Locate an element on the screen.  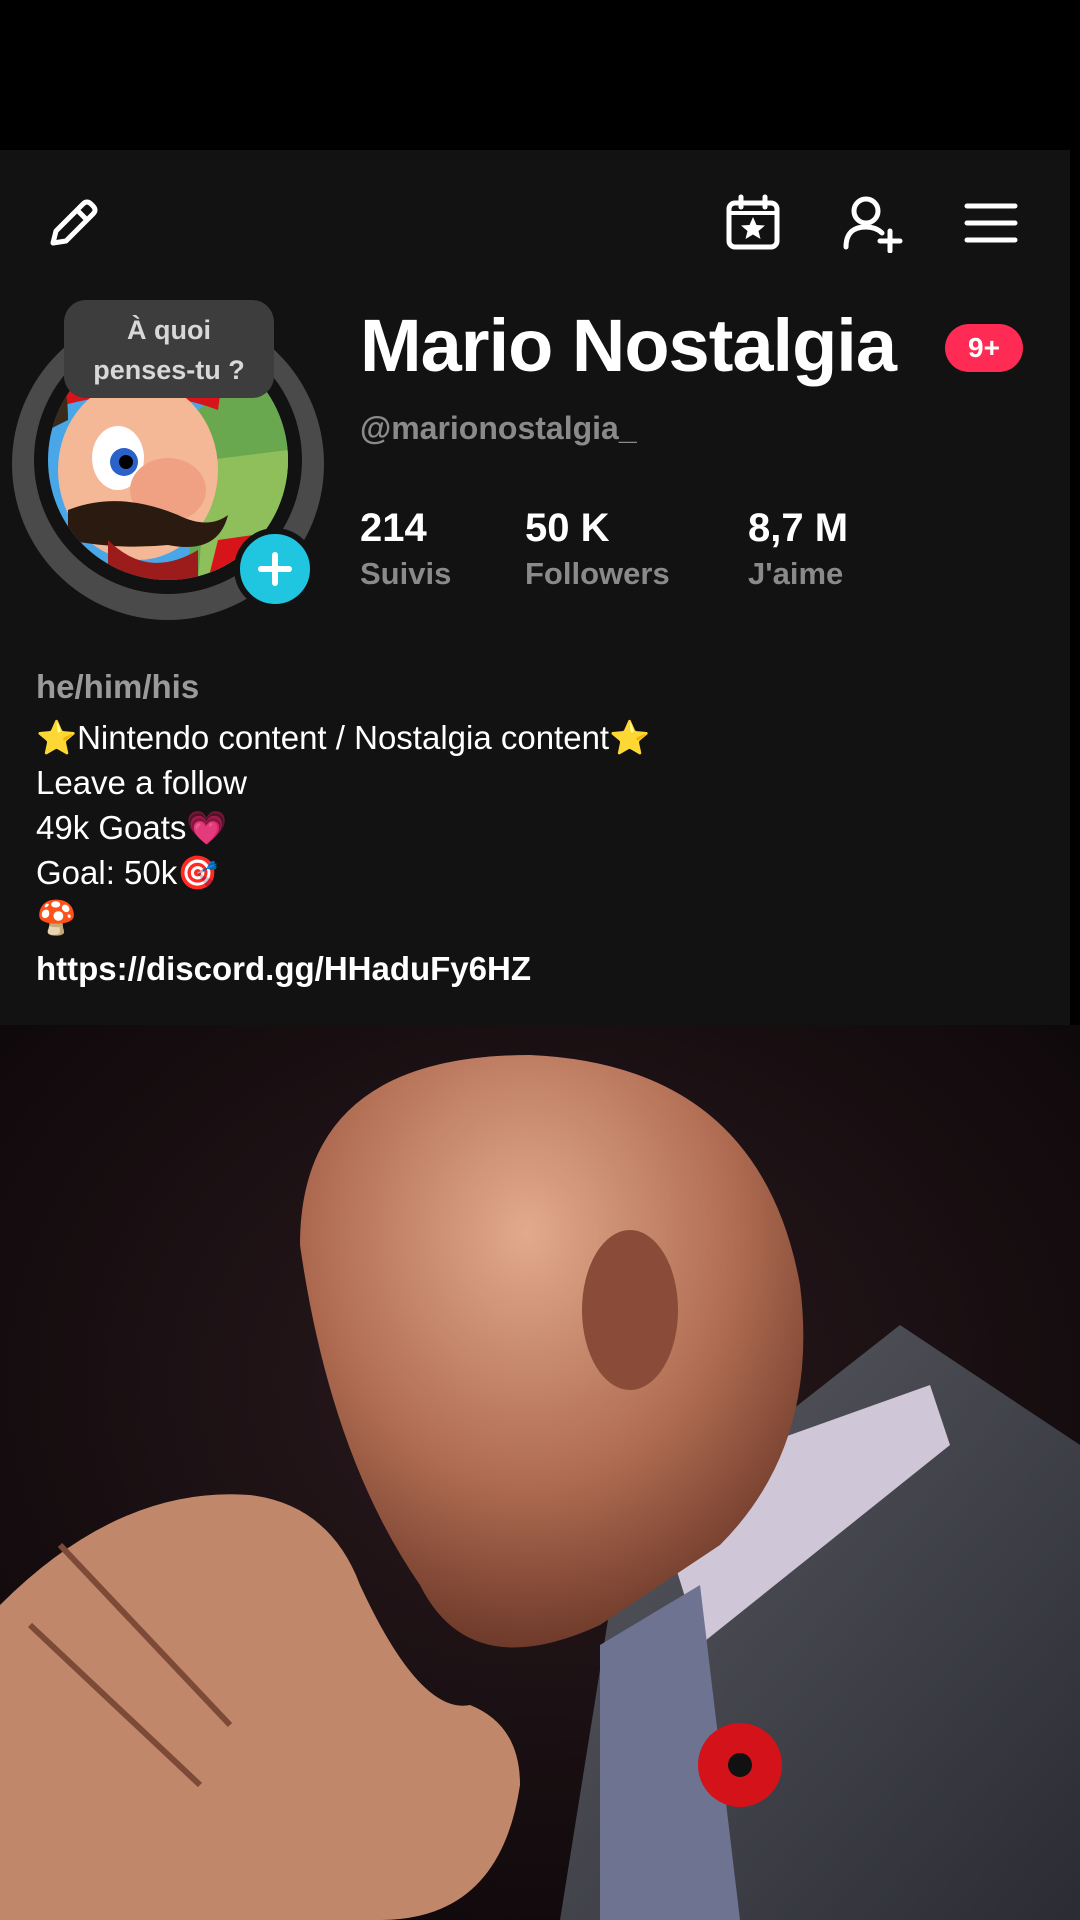
stat-following: 214 Suivis is located at coordinates (405, 550).